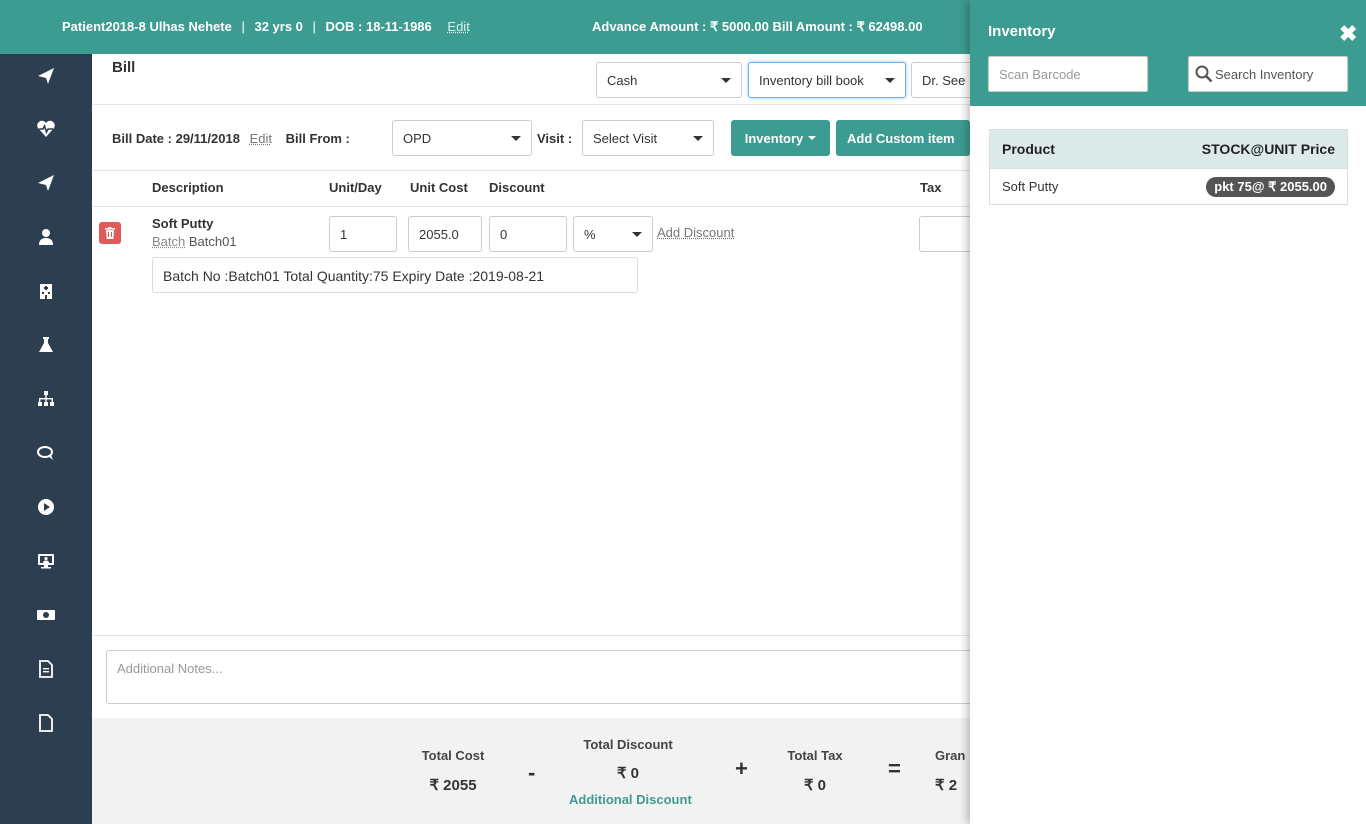 The height and width of the screenshot is (824, 1366). What do you see at coordinates (46, 669) in the screenshot?
I see `document-icon` at bounding box center [46, 669].